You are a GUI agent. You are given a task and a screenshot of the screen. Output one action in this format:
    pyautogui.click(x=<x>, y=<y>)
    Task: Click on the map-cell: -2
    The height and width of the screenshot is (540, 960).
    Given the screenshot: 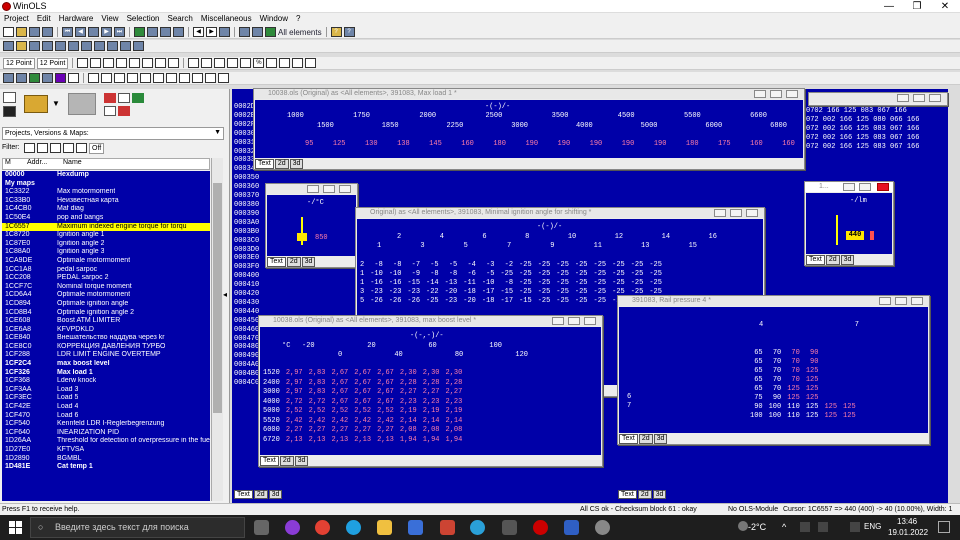 What is the action you would take?
    pyautogui.click(x=506, y=265)
    